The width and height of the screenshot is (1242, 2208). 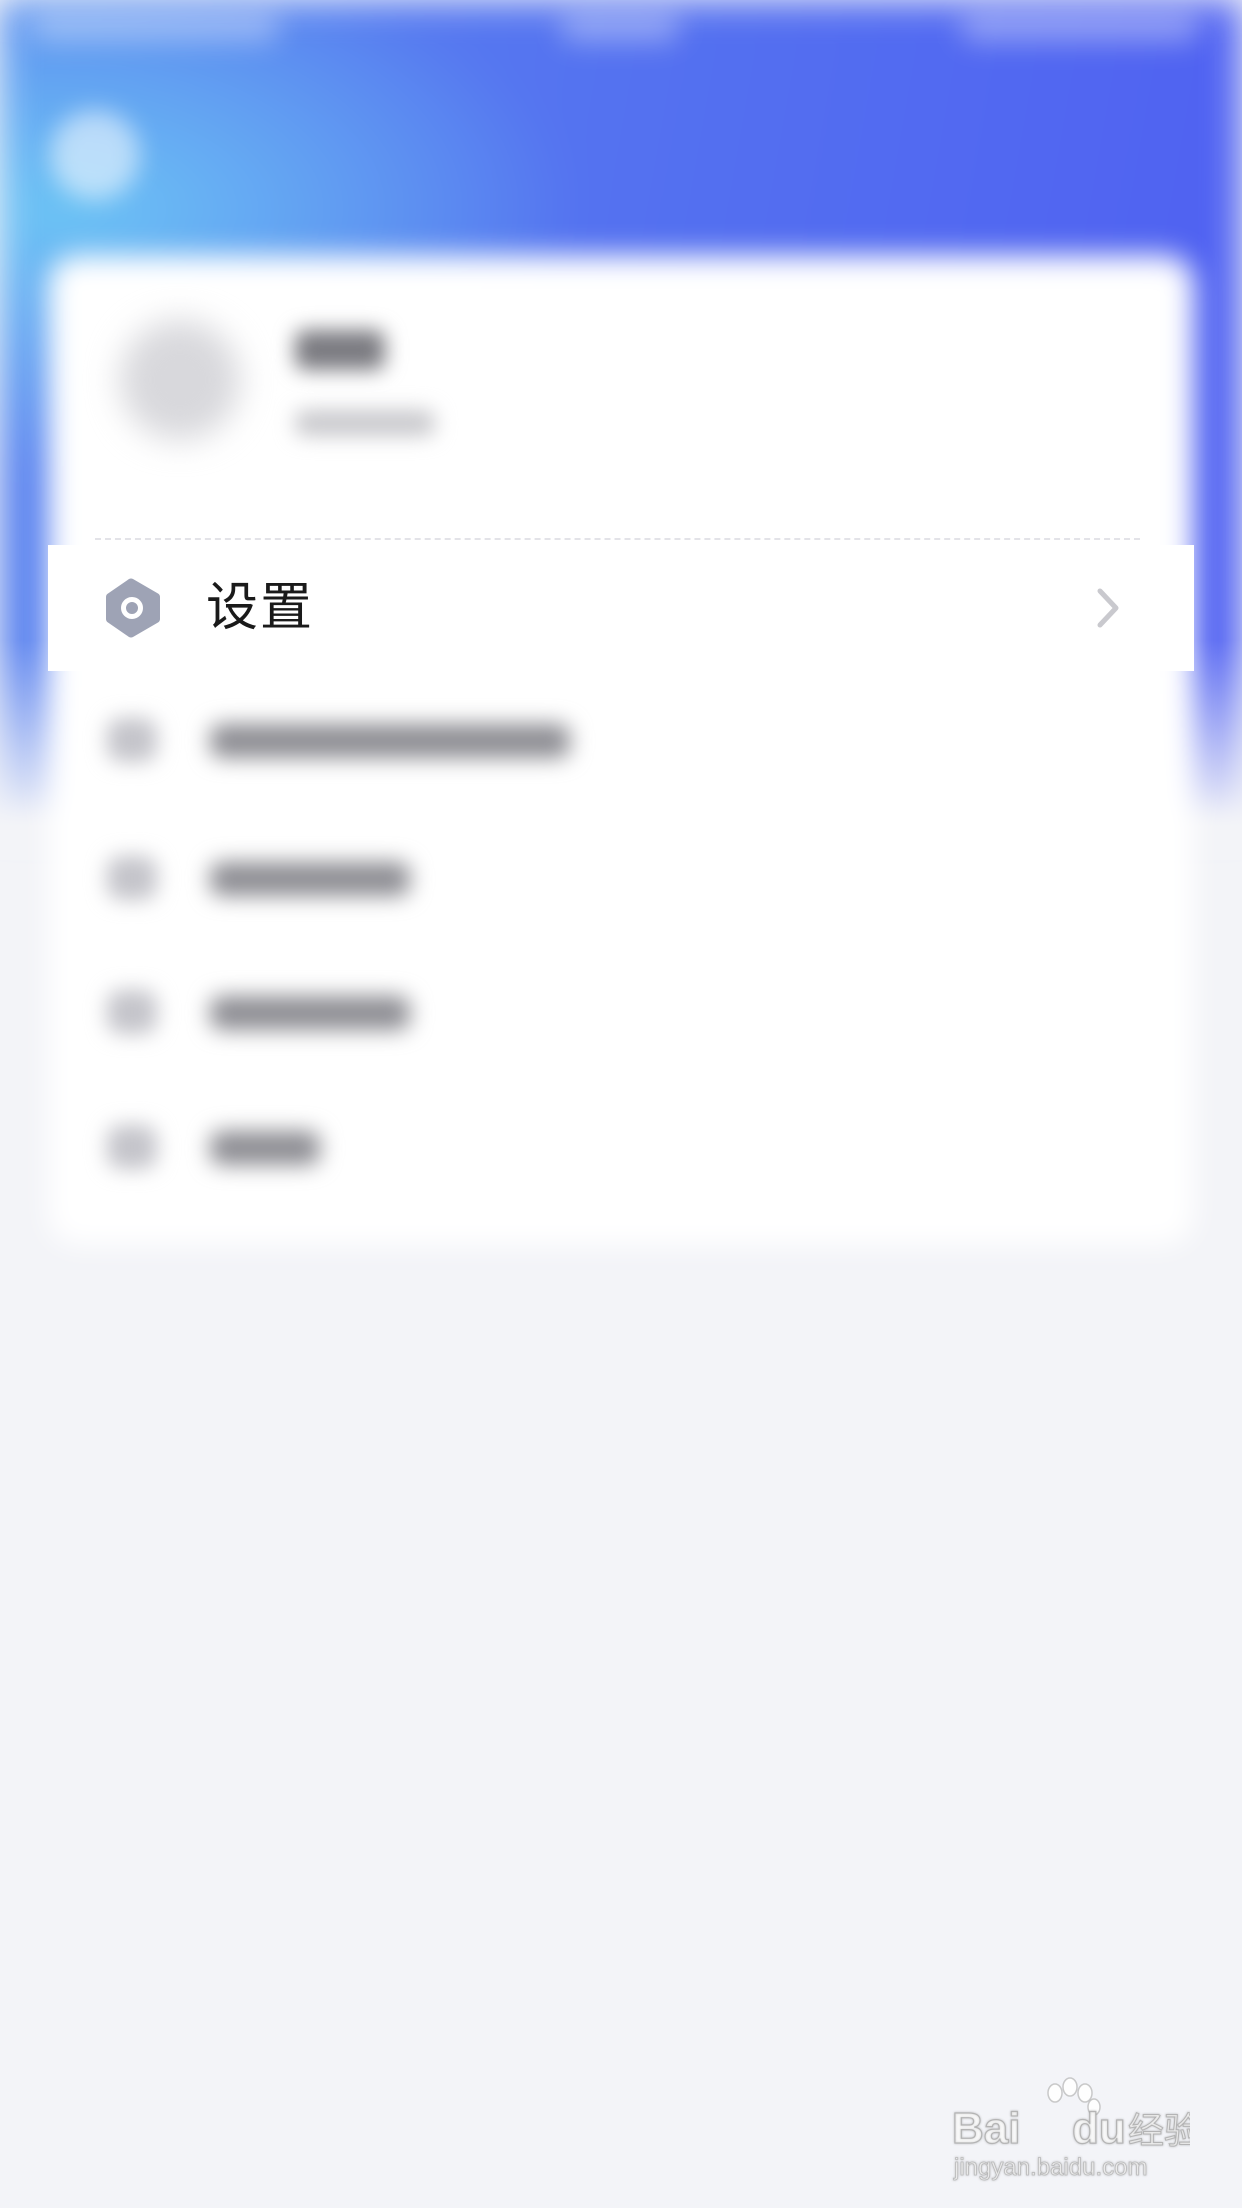 What do you see at coordinates (1099, 2128) in the screenshot?
I see `svg-text: du` at bounding box center [1099, 2128].